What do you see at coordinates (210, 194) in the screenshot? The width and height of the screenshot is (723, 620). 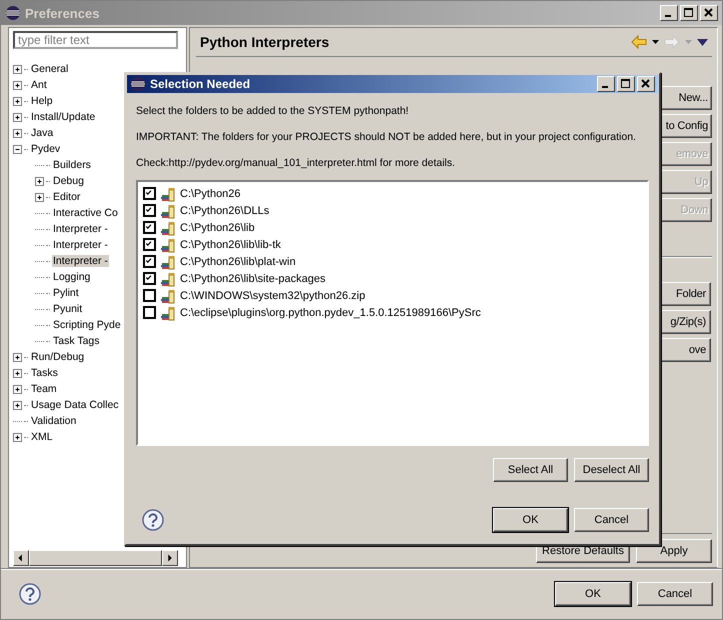 I see `folder-path: C:\Python26` at bounding box center [210, 194].